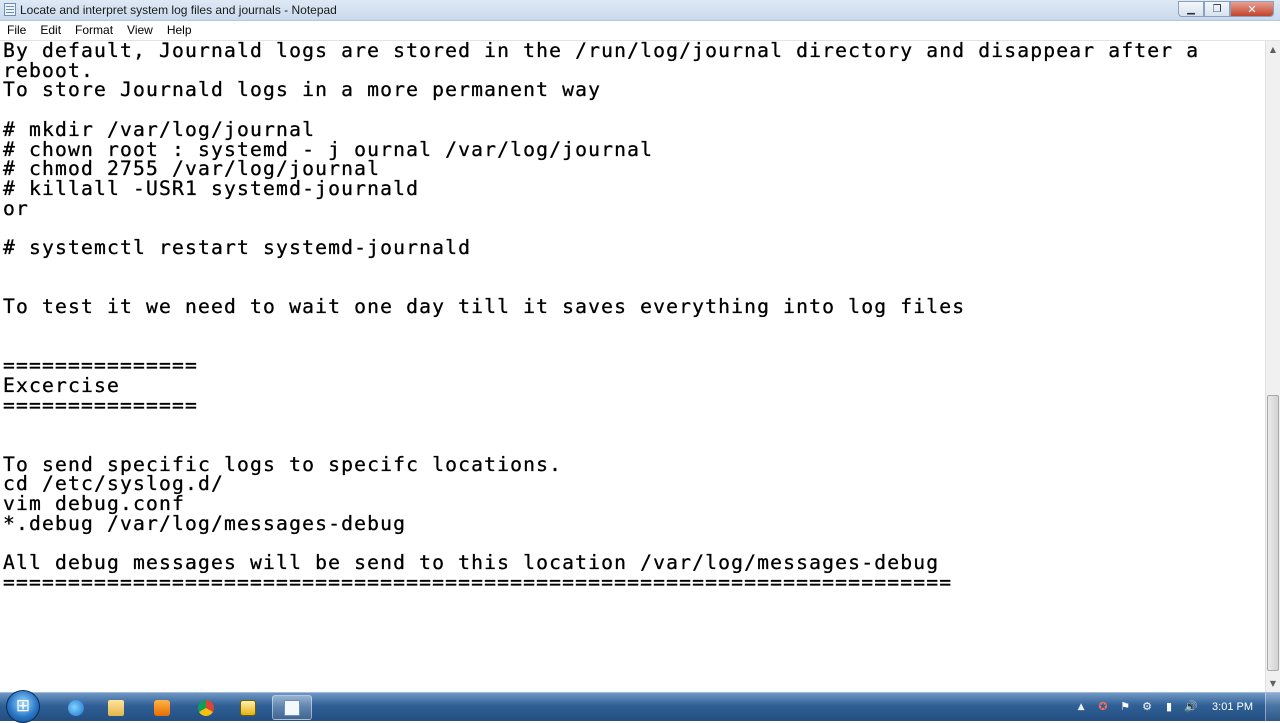 Image resolution: width=1280 pixels, height=723 pixels. I want to click on taskbar-chrome, so click(206, 707).